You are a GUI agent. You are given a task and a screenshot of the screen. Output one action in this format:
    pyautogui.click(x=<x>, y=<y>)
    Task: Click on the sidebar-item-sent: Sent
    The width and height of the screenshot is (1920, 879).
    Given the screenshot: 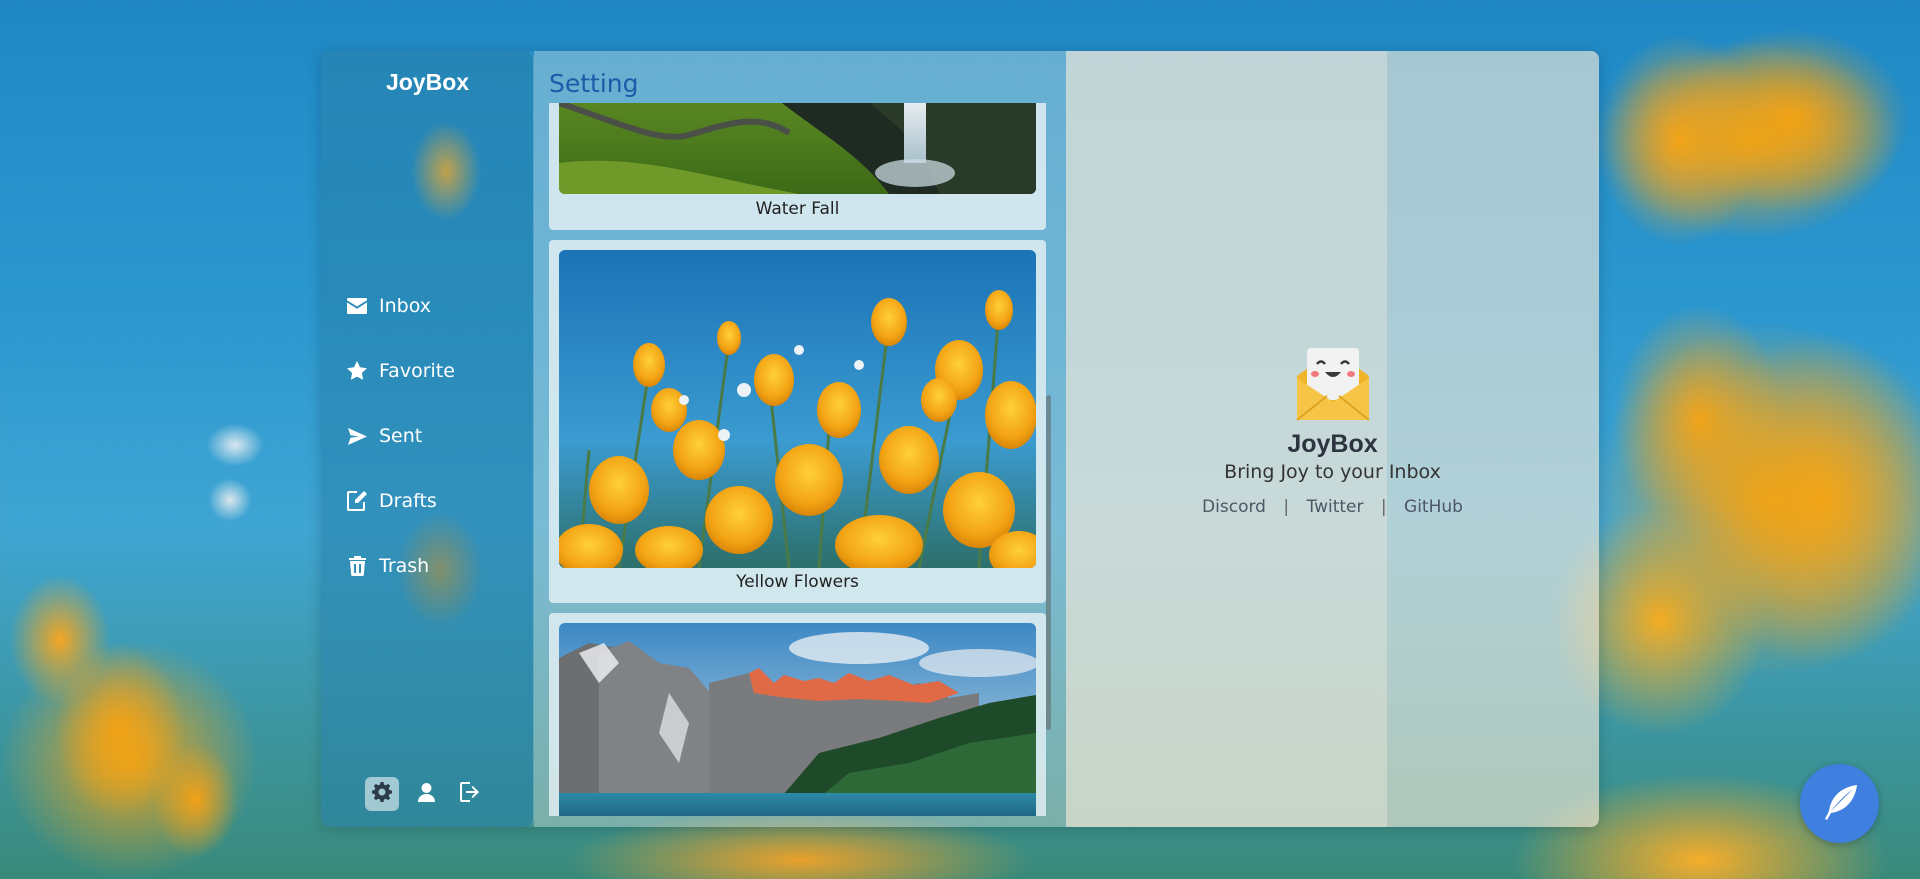 What is the action you would take?
    pyautogui.click(x=400, y=436)
    